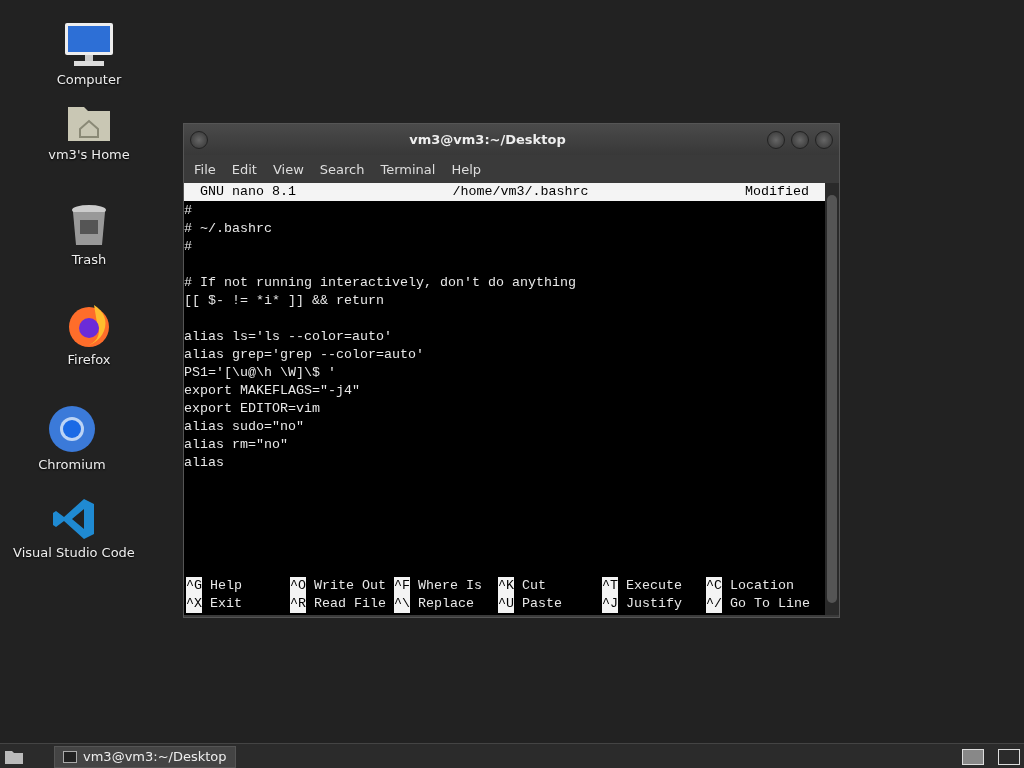 Image resolution: width=1024 pixels, height=768 pixels. Describe the element at coordinates (89, 45) in the screenshot. I see `monitor-icon` at that location.